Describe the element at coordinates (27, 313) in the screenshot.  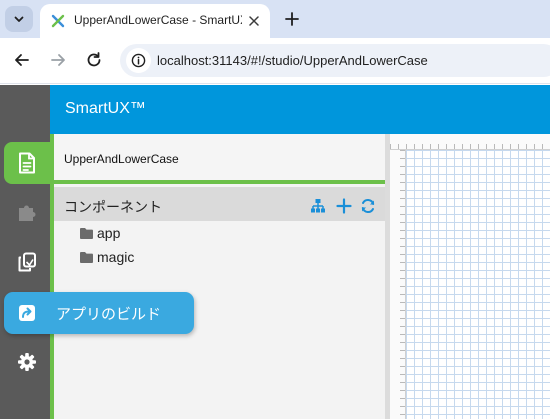
I see `share-arrow-icon` at that location.